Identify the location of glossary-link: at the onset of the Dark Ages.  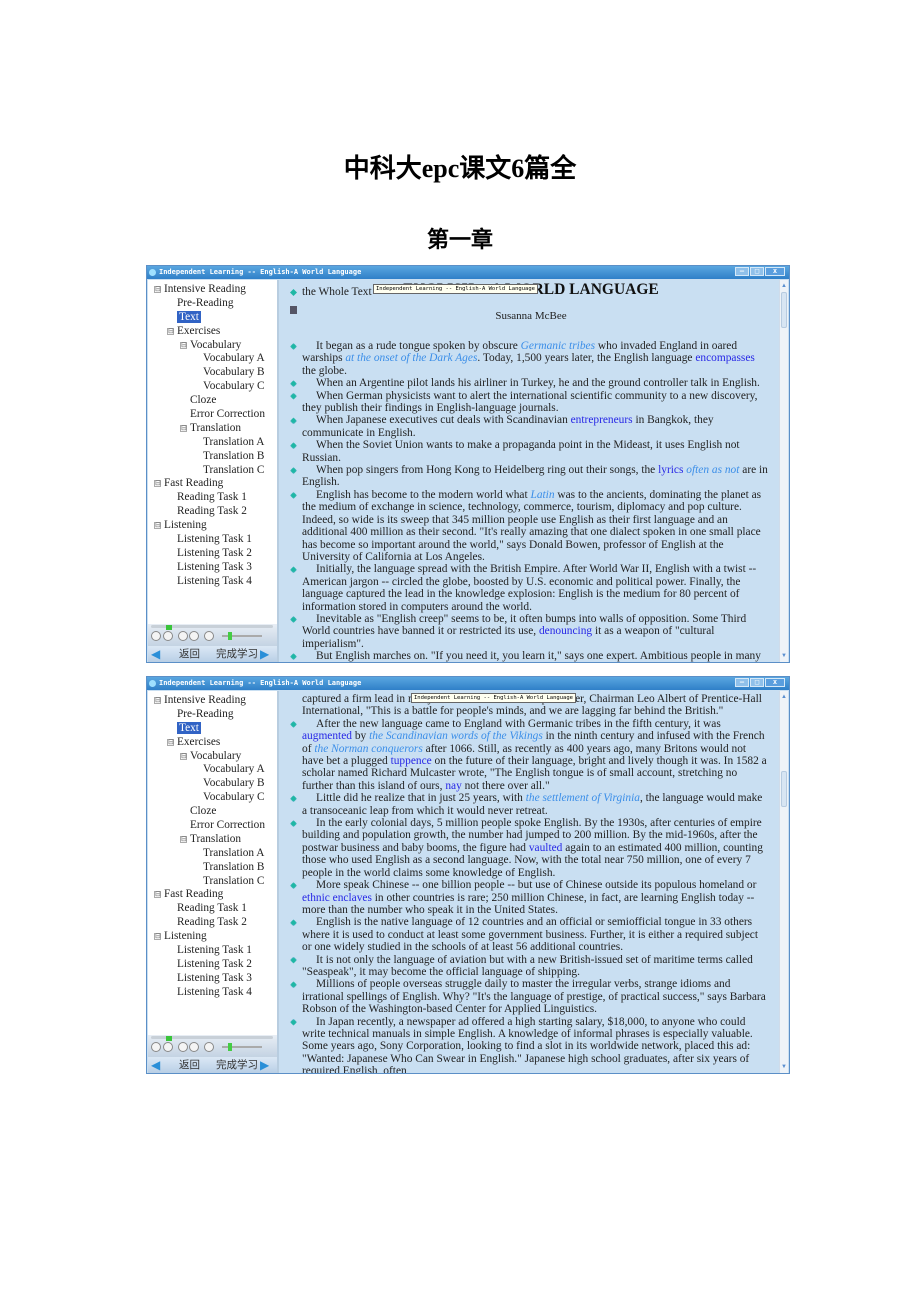
(411, 358).